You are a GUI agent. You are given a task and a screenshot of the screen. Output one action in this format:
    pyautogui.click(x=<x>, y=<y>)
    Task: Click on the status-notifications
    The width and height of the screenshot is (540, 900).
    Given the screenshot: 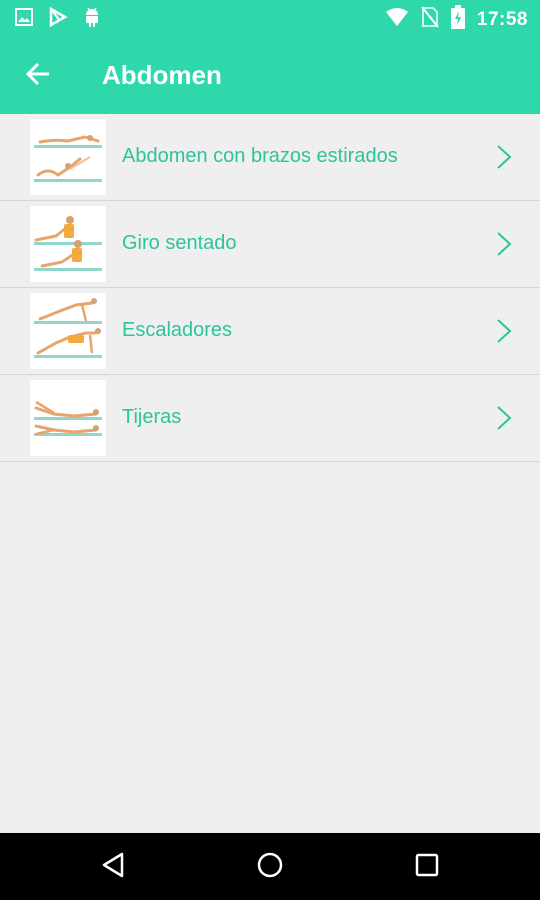 What is the action you would take?
    pyautogui.click(x=58, y=19)
    